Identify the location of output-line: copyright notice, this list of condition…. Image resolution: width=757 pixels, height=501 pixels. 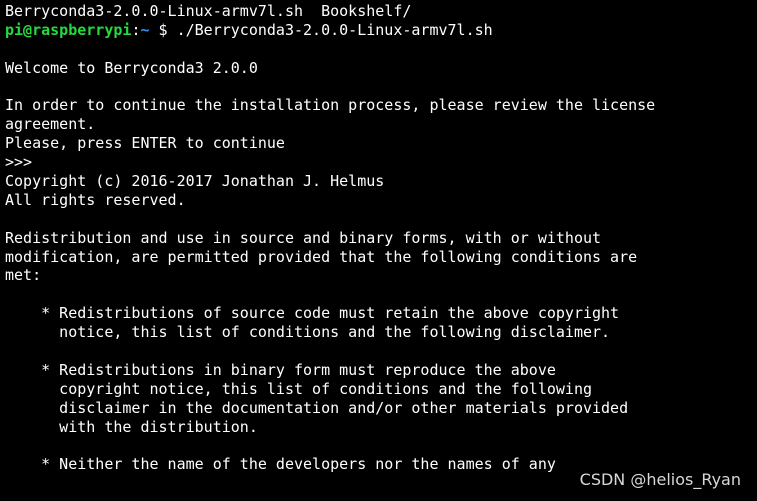
(298, 388).